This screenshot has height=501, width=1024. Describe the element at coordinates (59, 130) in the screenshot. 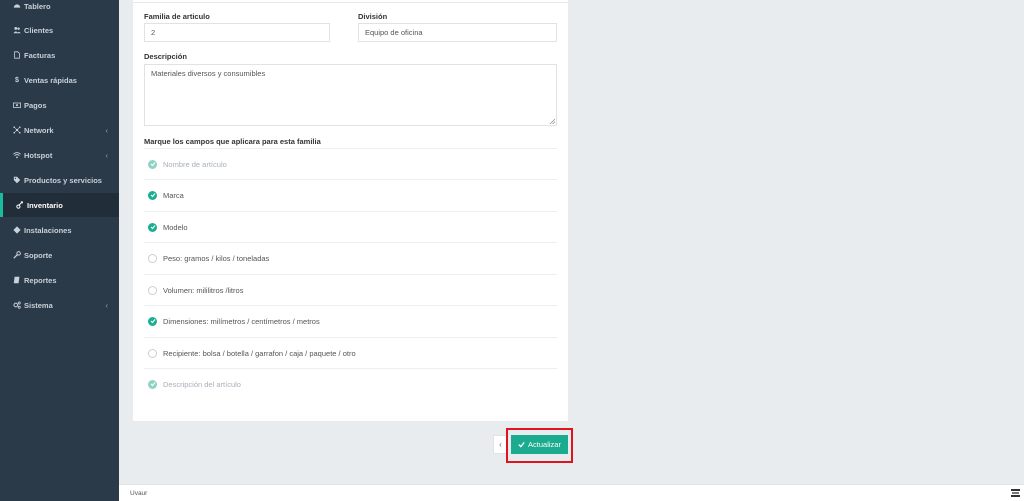

I see `sidebar-item-network: Network ‹` at that location.